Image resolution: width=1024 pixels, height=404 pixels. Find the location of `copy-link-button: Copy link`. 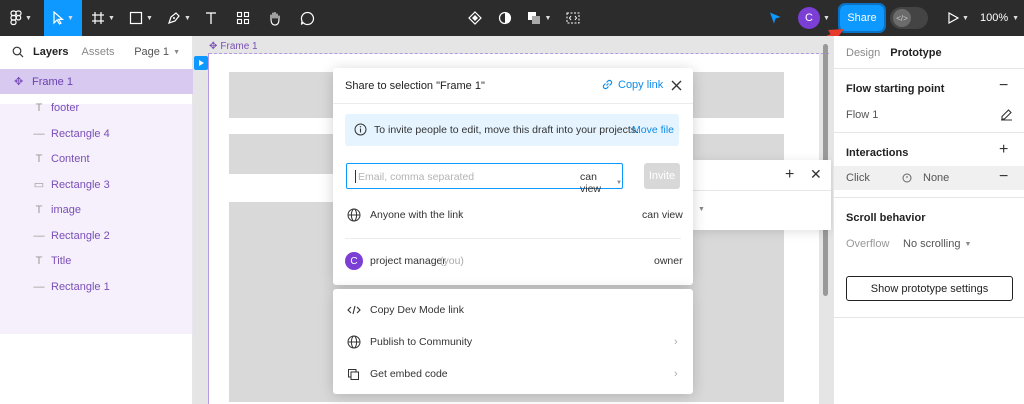

copy-link-button: Copy link is located at coordinates (632, 84).